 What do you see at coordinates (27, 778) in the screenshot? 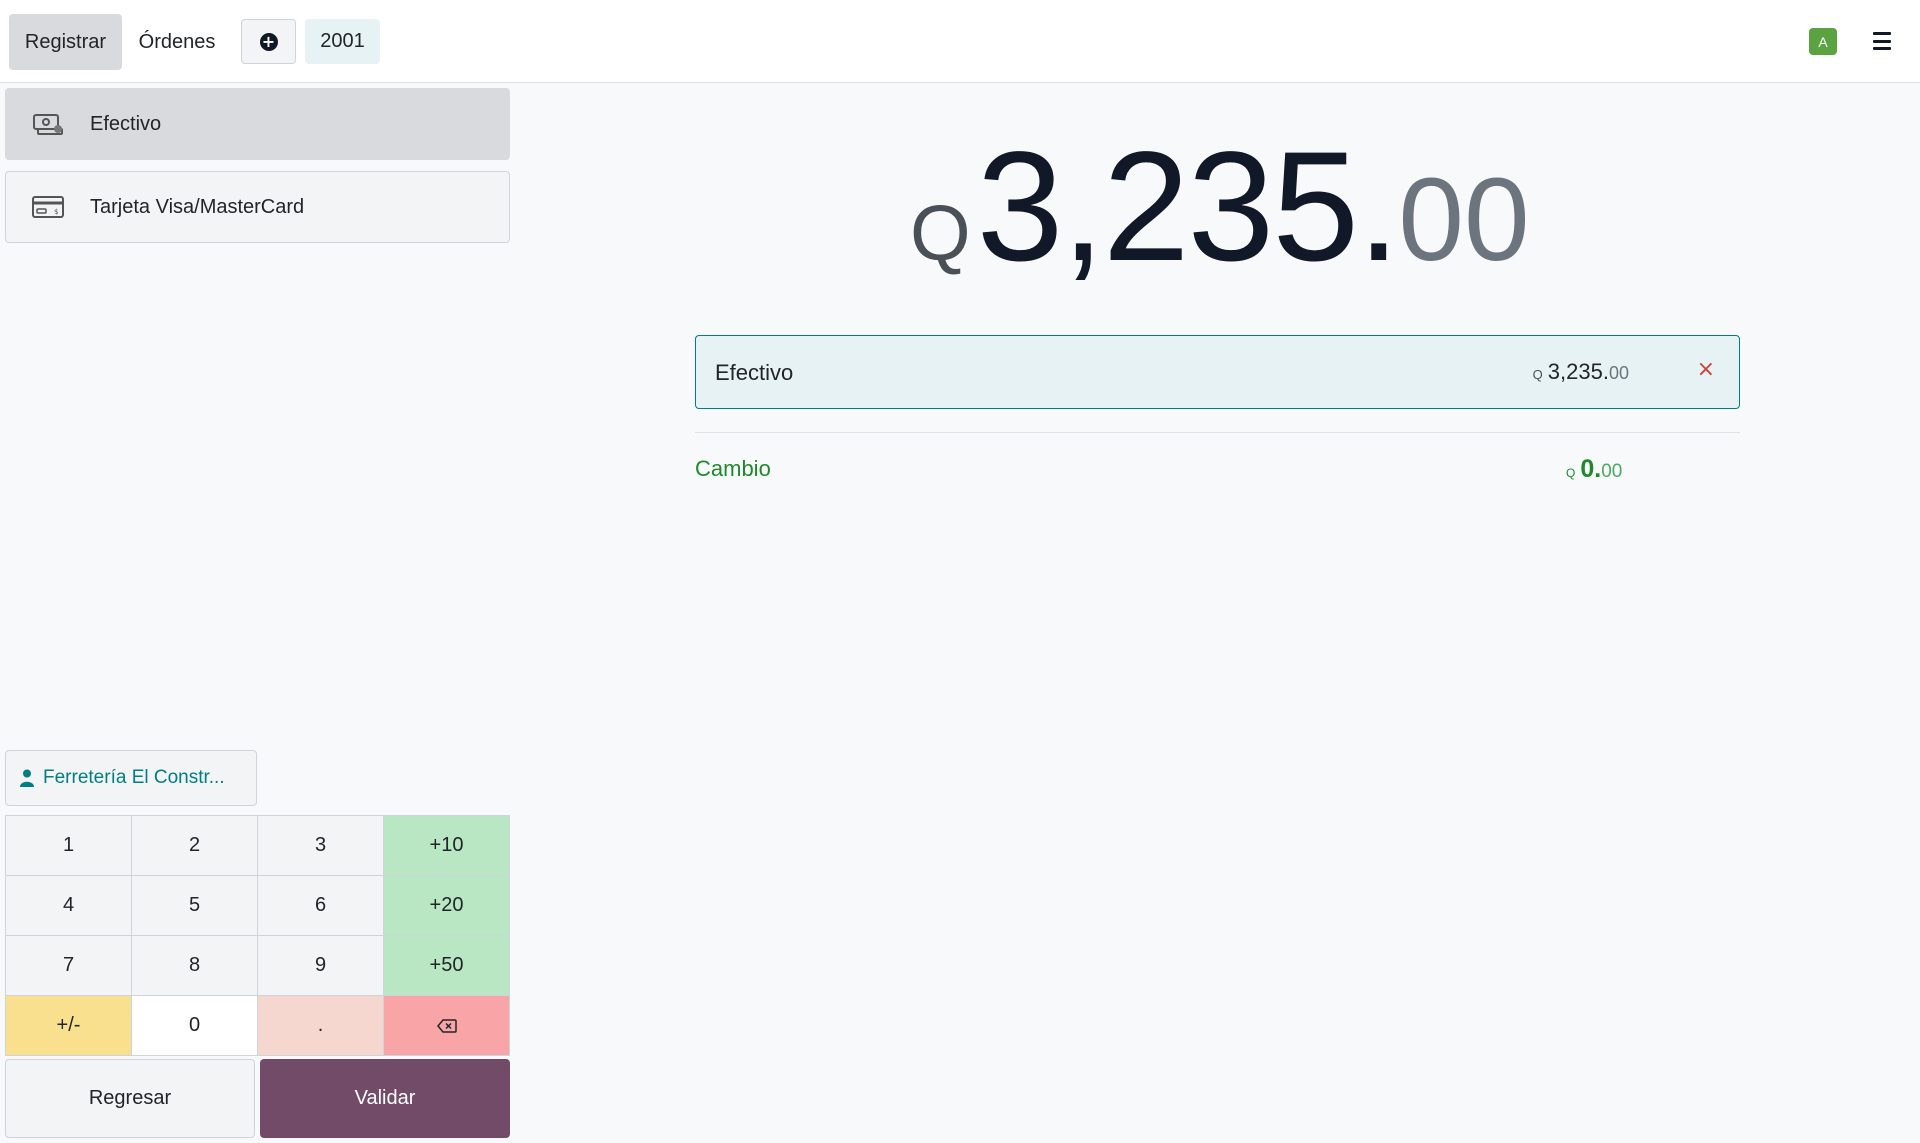
I see `user-icon` at bounding box center [27, 778].